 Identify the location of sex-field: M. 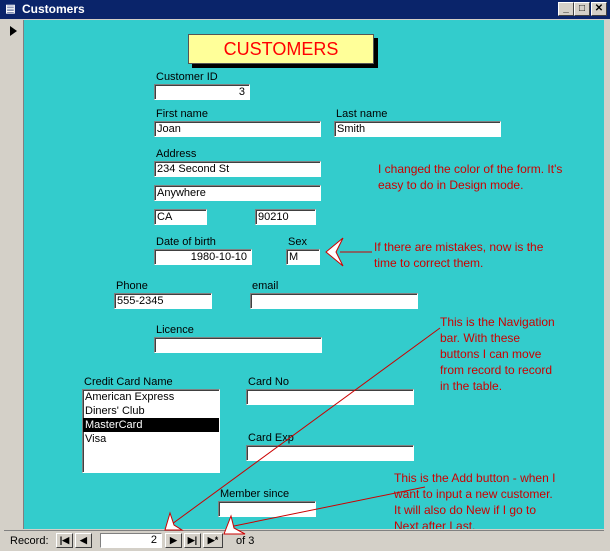
(303, 257).